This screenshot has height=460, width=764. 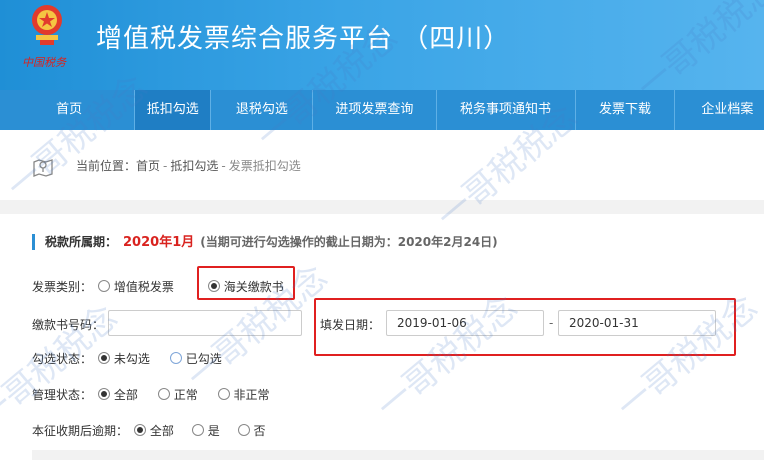 What do you see at coordinates (525, 327) in the screenshot?
I see `highlight-box-date` at bounding box center [525, 327].